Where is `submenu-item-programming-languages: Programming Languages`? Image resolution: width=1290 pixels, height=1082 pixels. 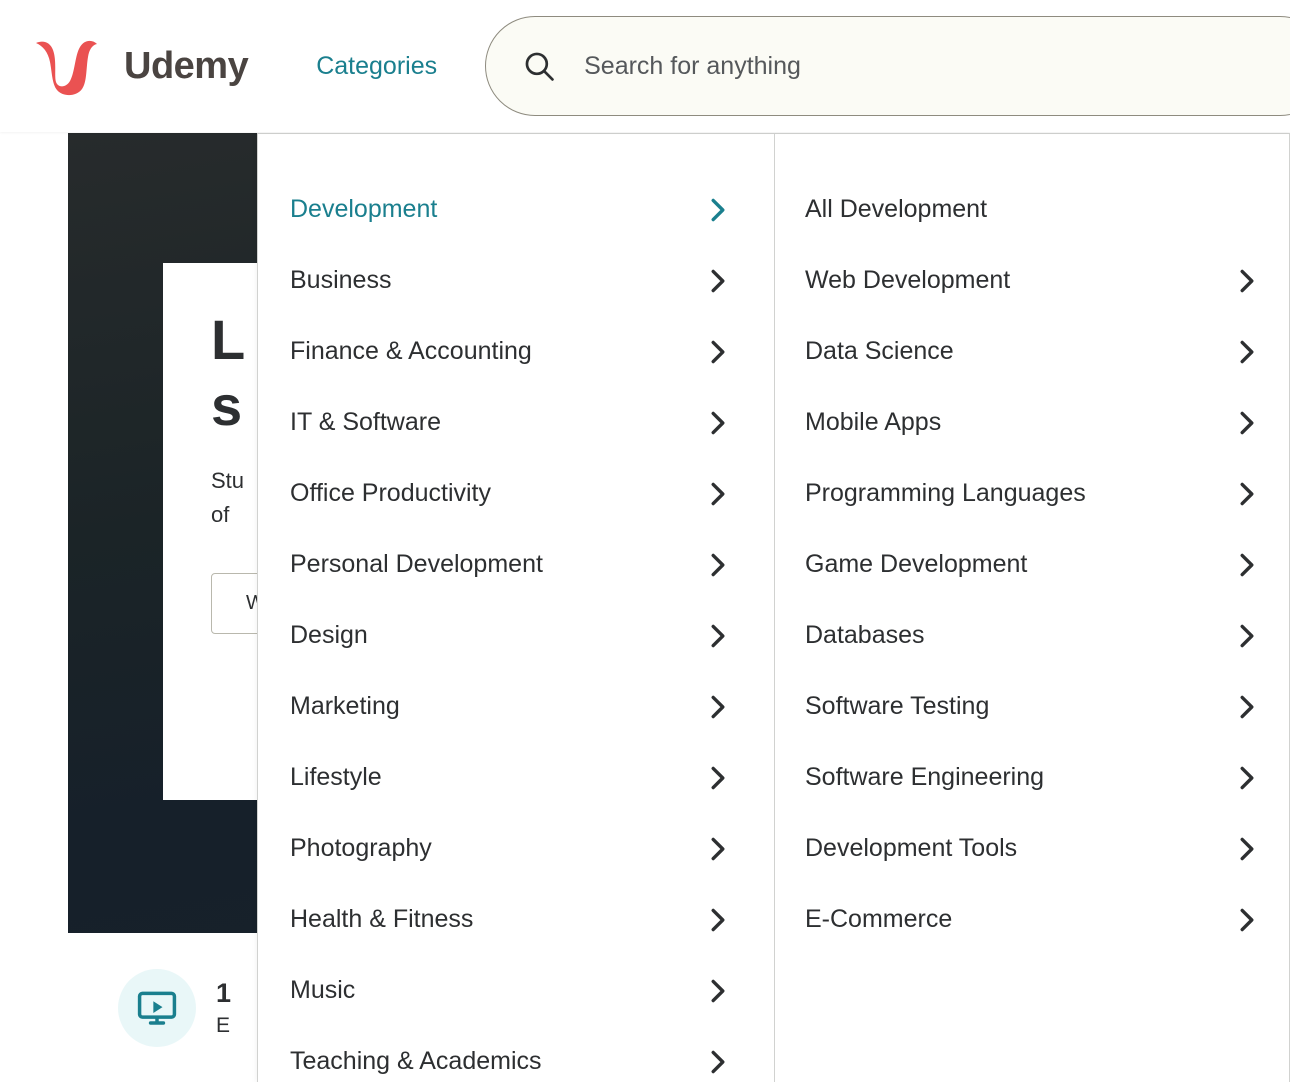 submenu-item-programming-languages: Programming Languages is located at coordinates (1032, 493).